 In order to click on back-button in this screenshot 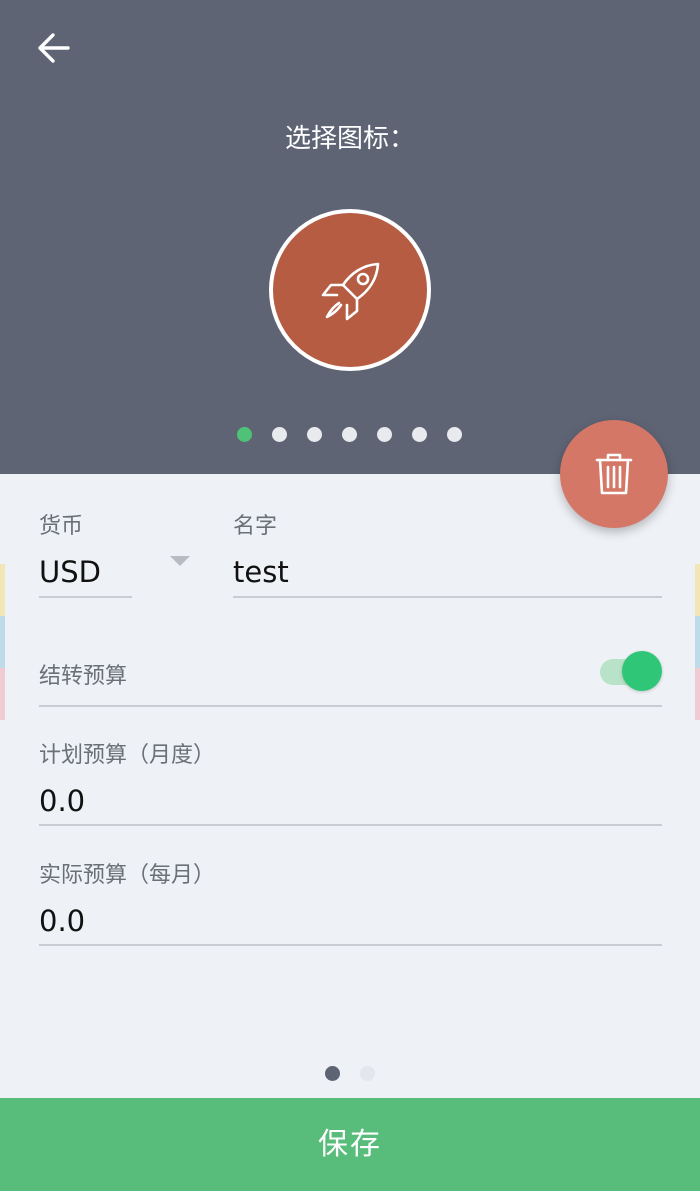, I will do `click(55, 48)`.